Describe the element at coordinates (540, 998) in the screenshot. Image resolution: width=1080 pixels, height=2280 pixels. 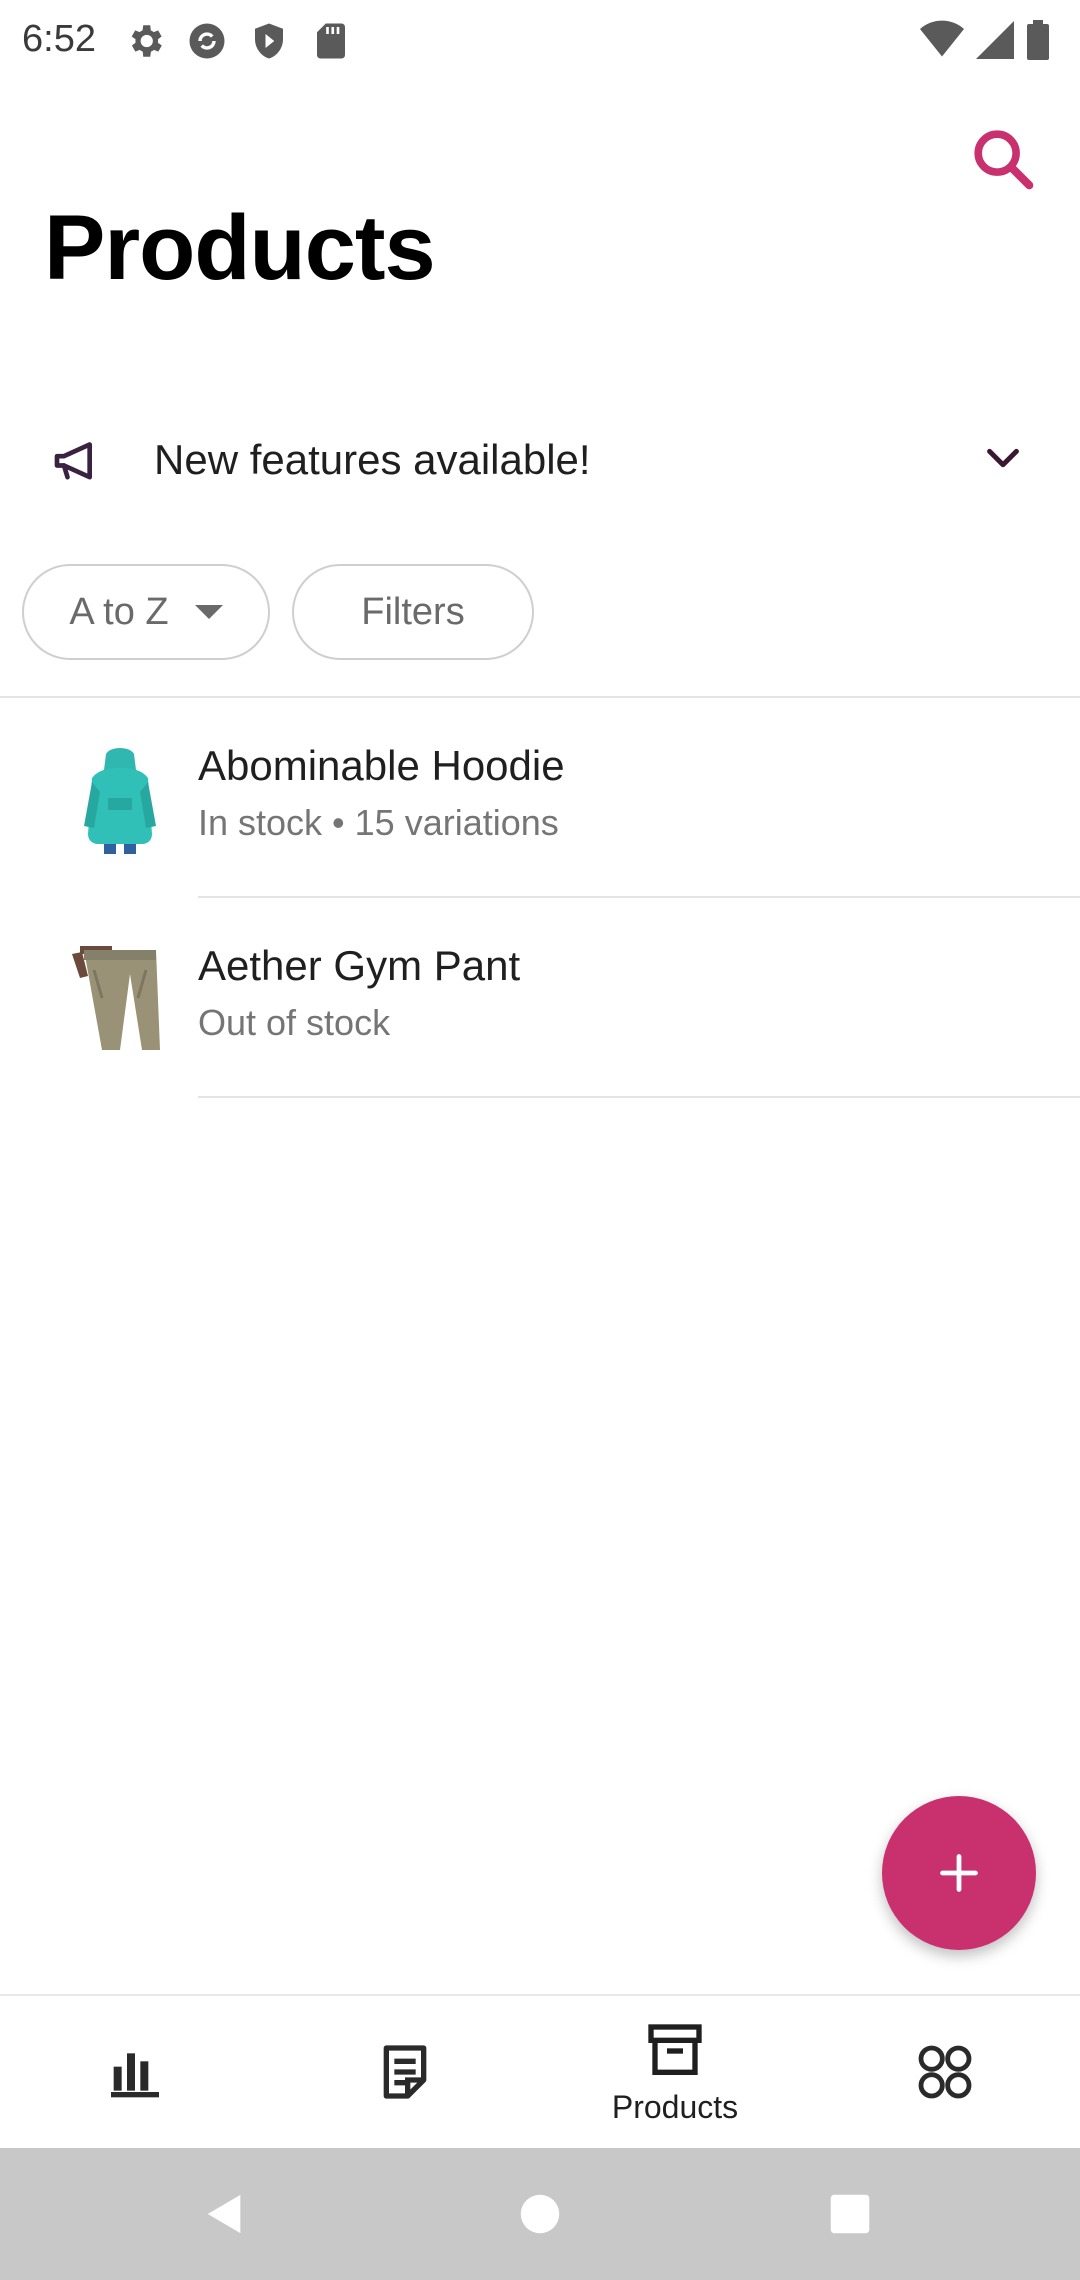
I see `product-row-aether-gym-pant: Aether Gym Pant Out of stock` at that location.